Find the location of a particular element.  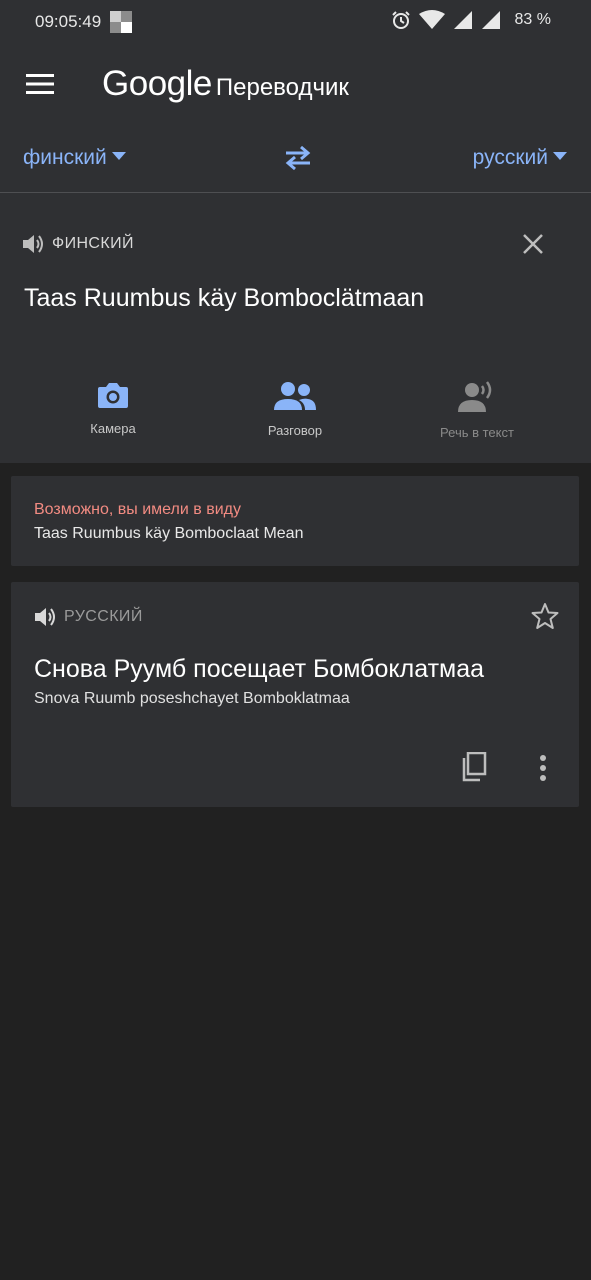

target-language-selector: русский is located at coordinates (520, 158).